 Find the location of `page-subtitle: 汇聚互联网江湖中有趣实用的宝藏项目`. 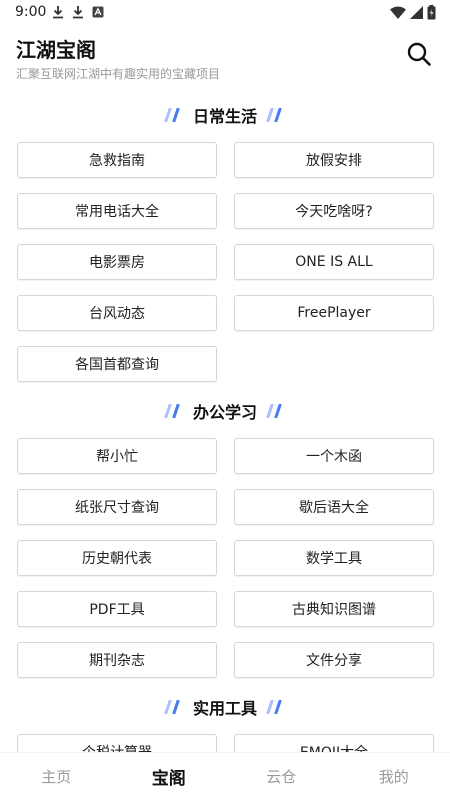

page-subtitle: 汇聚互联网江湖中有趣实用的宝藏项目 is located at coordinates (118, 74).